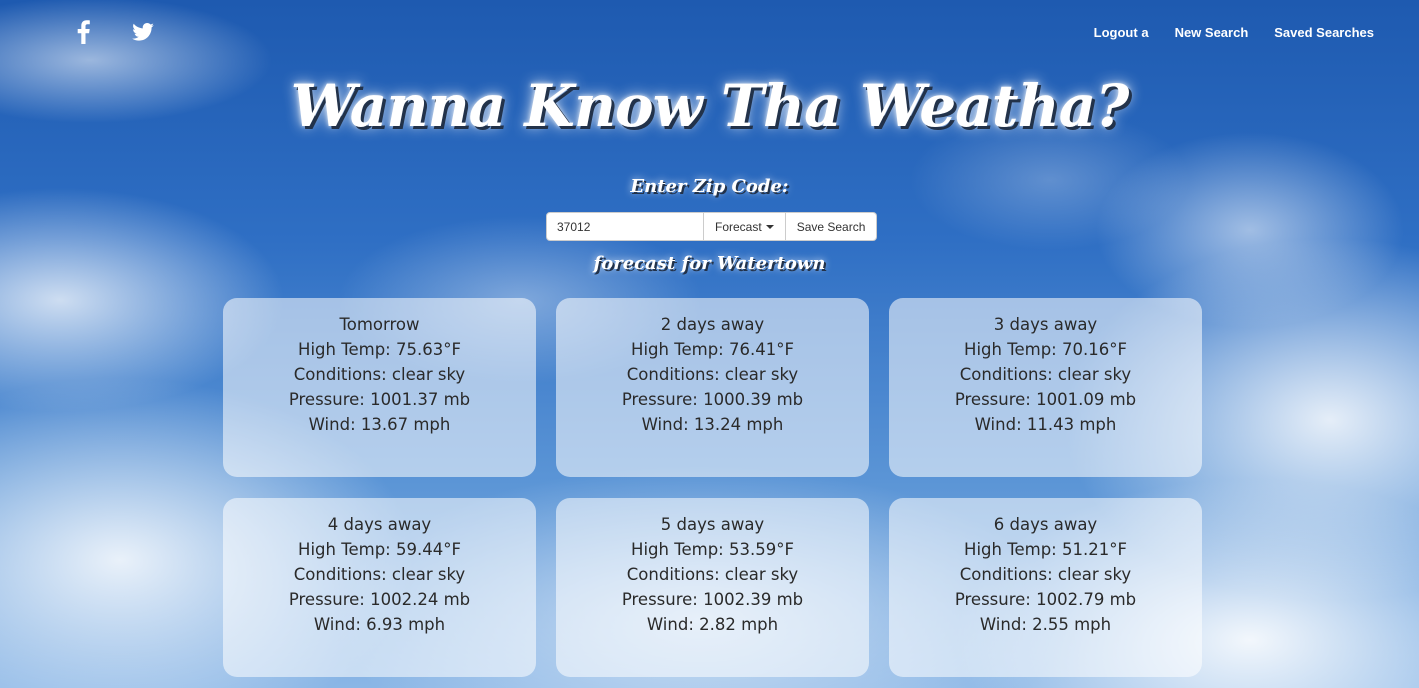 The image size is (1419, 688). Describe the element at coordinates (1045, 599) in the screenshot. I see `card-pressure: Pressure: 1002.79 mb` at that location.